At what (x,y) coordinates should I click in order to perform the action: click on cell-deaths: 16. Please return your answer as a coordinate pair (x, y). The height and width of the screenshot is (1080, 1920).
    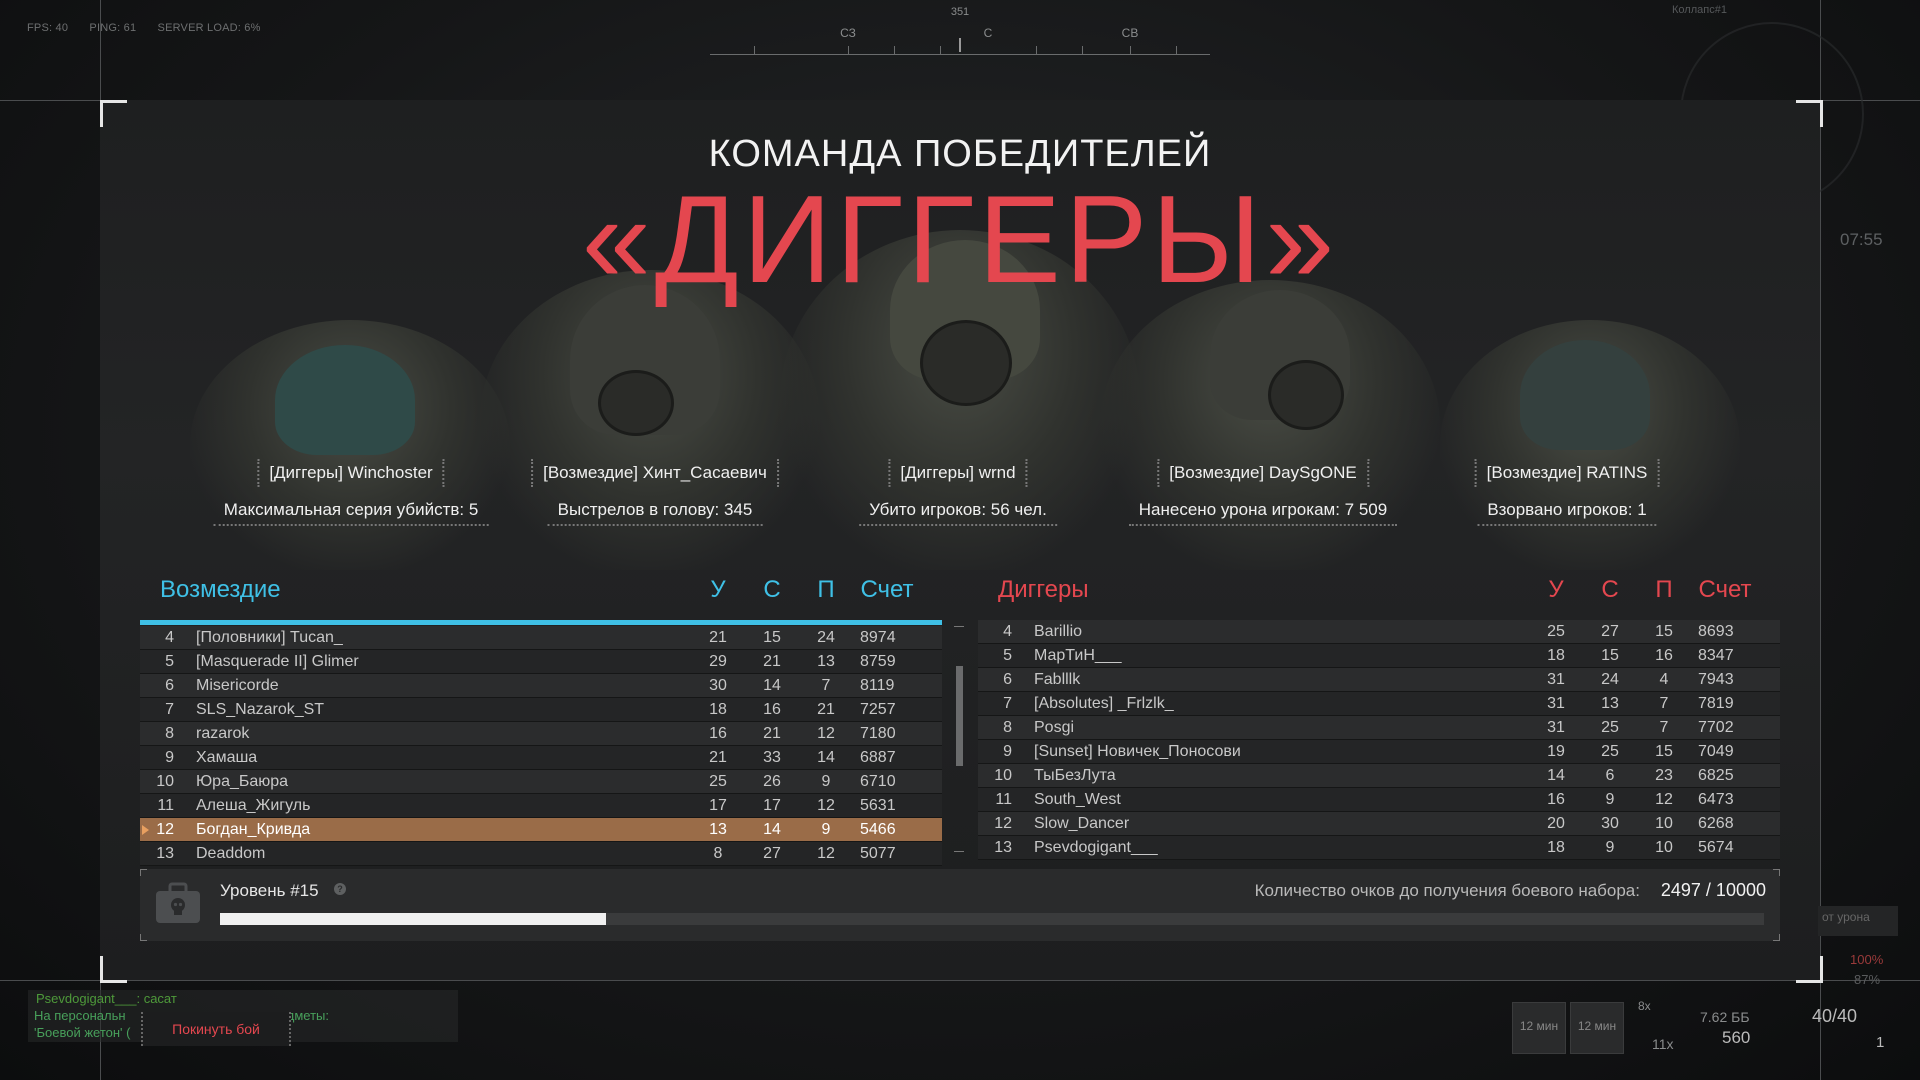
    Looking at the image, I should click on (1664, 655).